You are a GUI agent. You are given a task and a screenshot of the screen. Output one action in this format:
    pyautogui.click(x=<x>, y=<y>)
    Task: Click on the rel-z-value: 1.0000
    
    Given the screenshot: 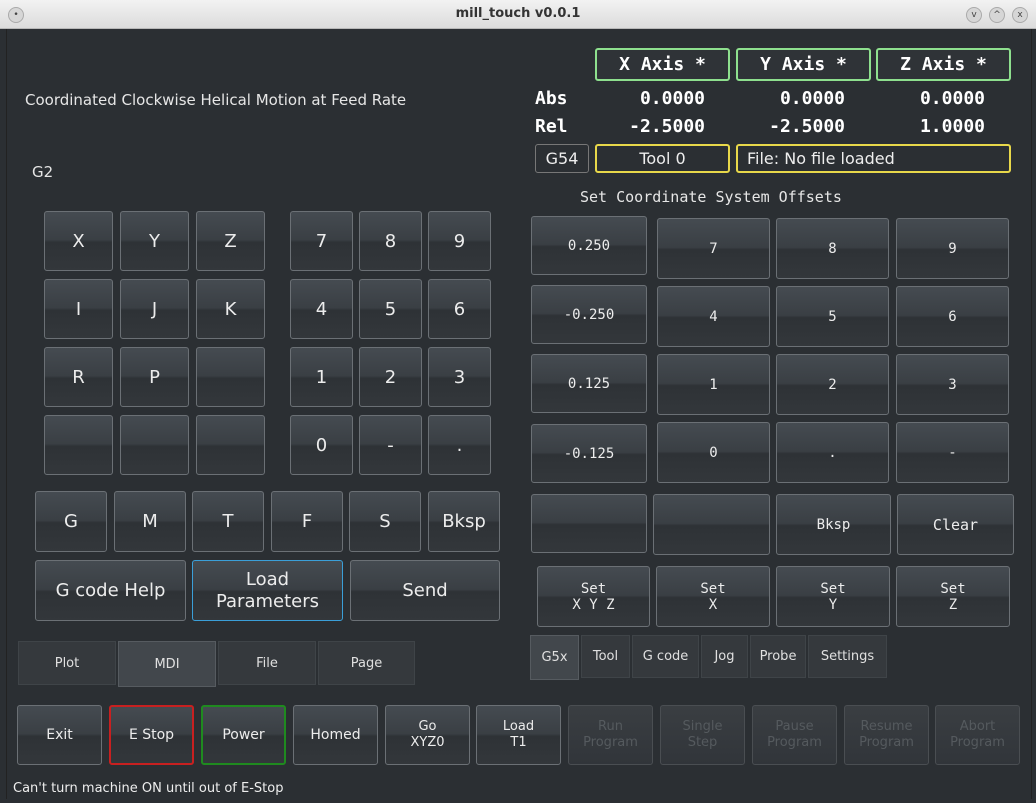 What is the action you would take?
    pyautogui.click(x=952, y=126)
    